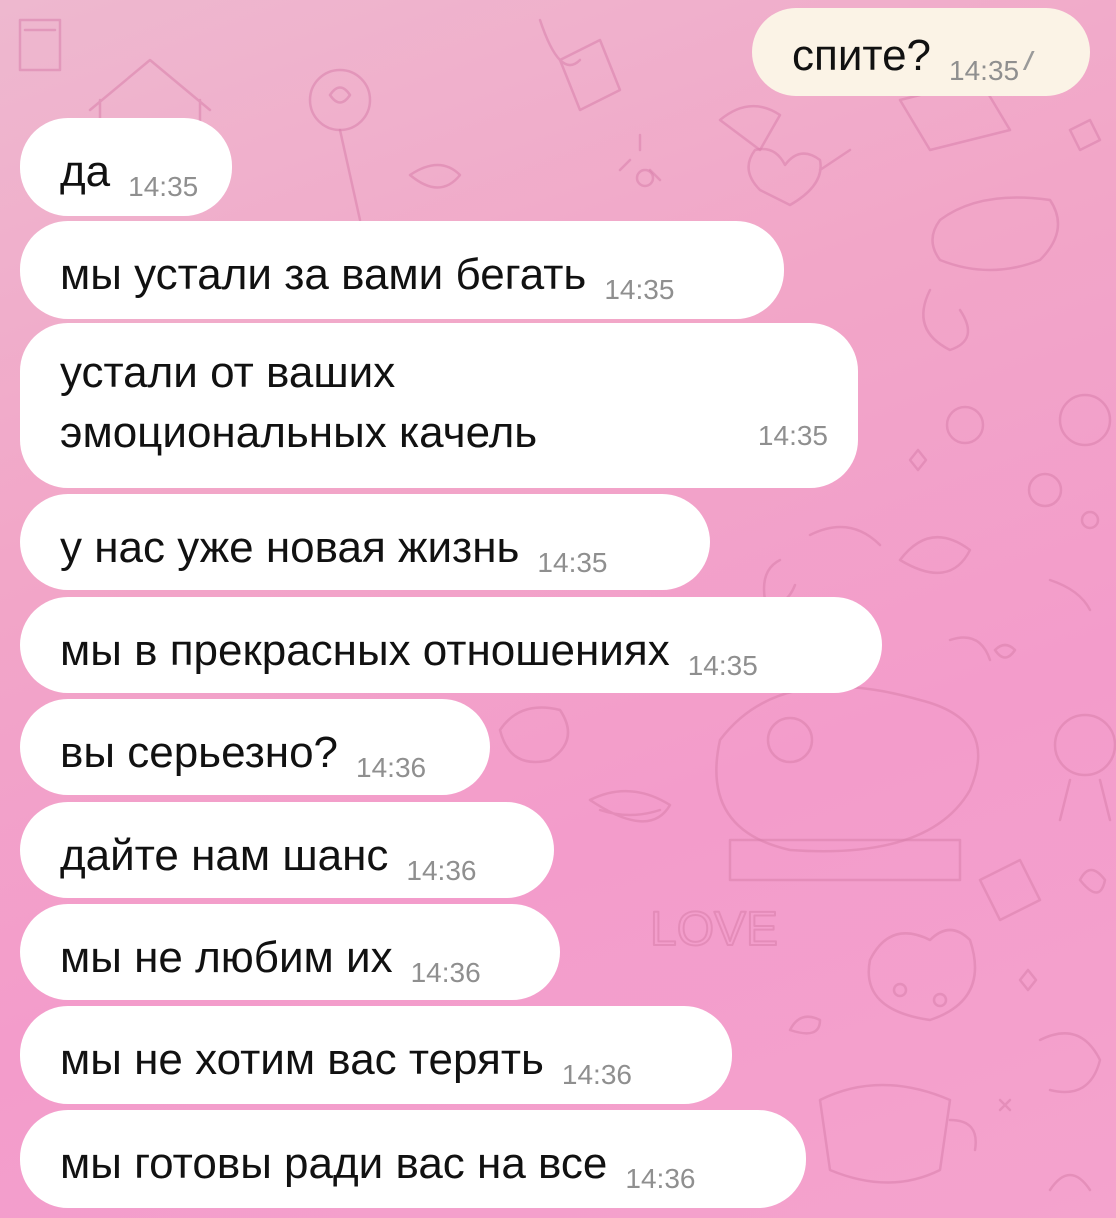 Image resolution: width=1116 pixels, height=1218 pixels. What do you see at coordinates (224, 855) in the screenshot?
I see `message-text: дайте нам шанс` at bounding box center [224, 855].